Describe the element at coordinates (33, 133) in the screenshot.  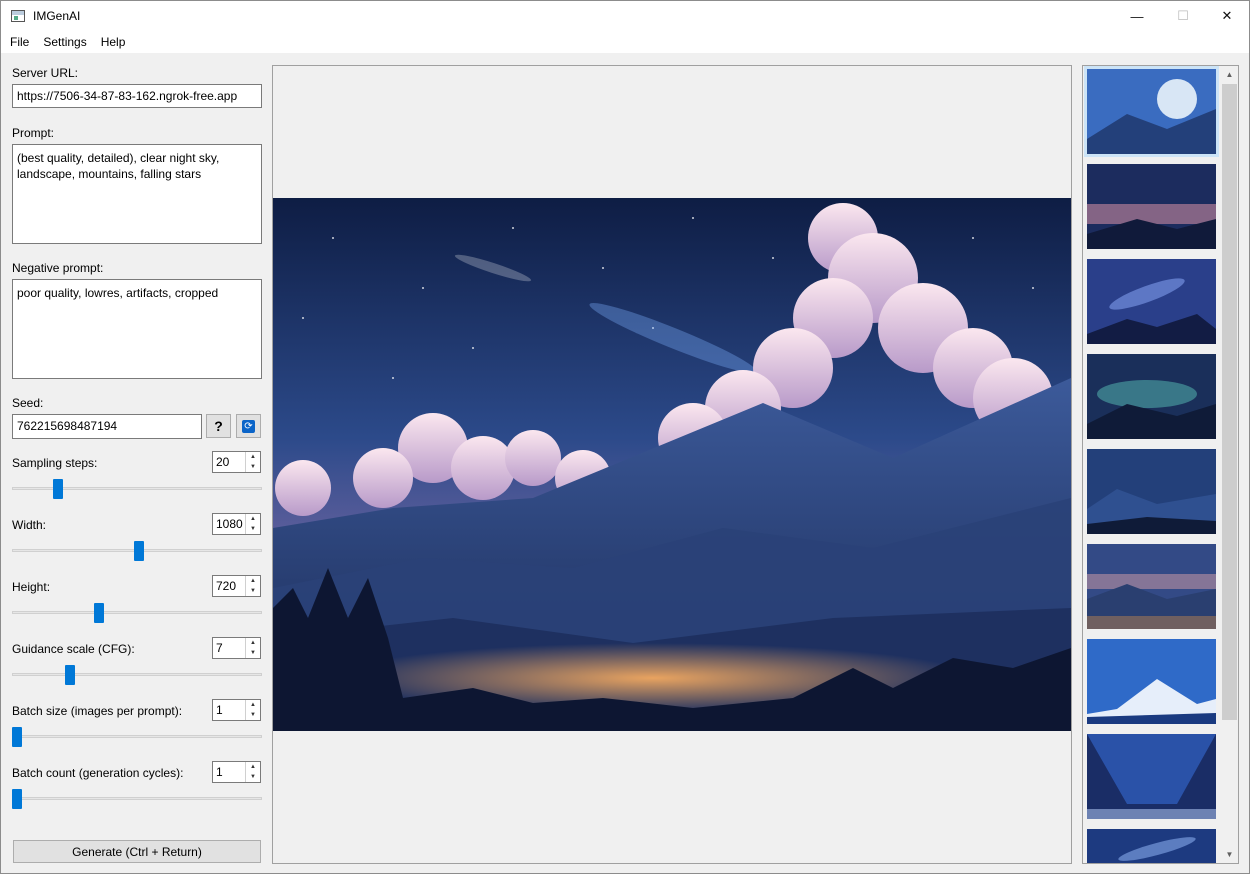
I see `prompt-label: Prompt:` at that location.